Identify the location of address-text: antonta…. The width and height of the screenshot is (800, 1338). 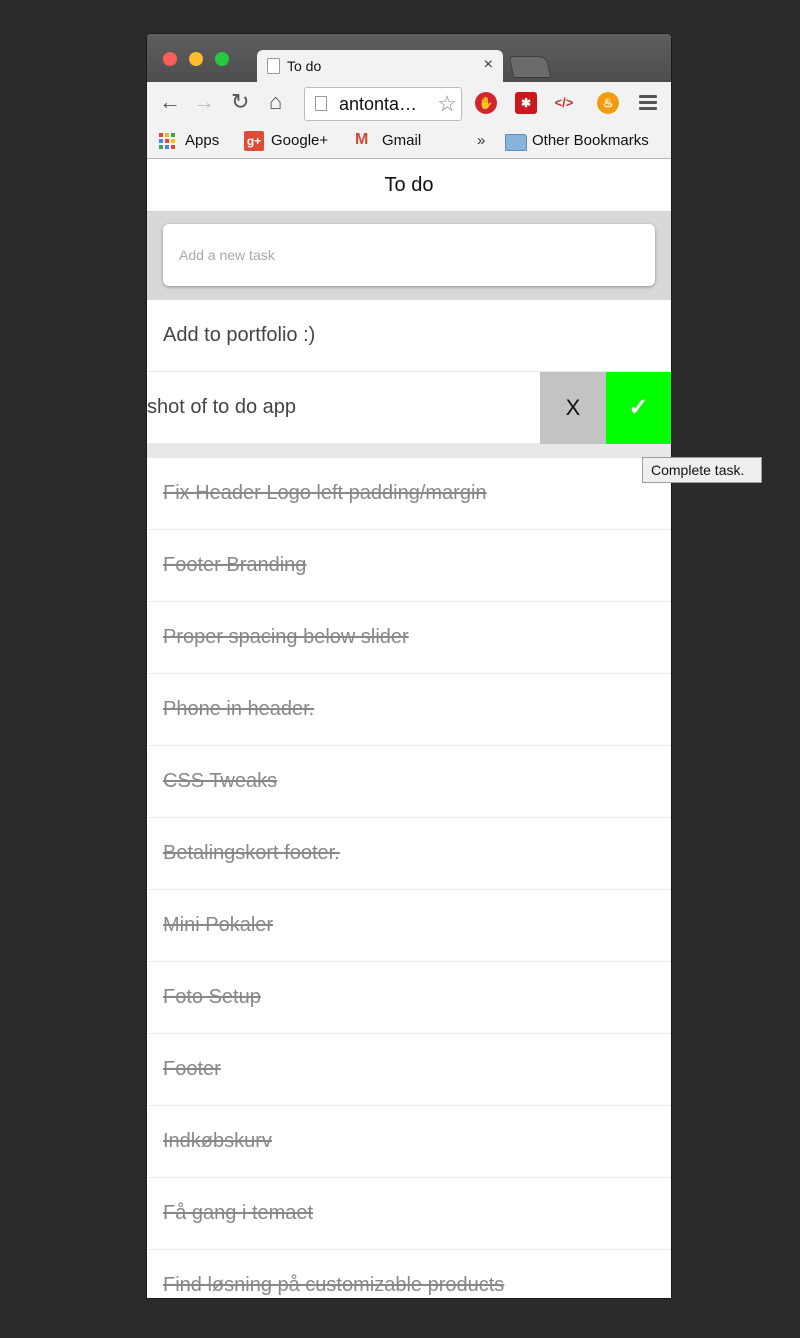
(378, 104).